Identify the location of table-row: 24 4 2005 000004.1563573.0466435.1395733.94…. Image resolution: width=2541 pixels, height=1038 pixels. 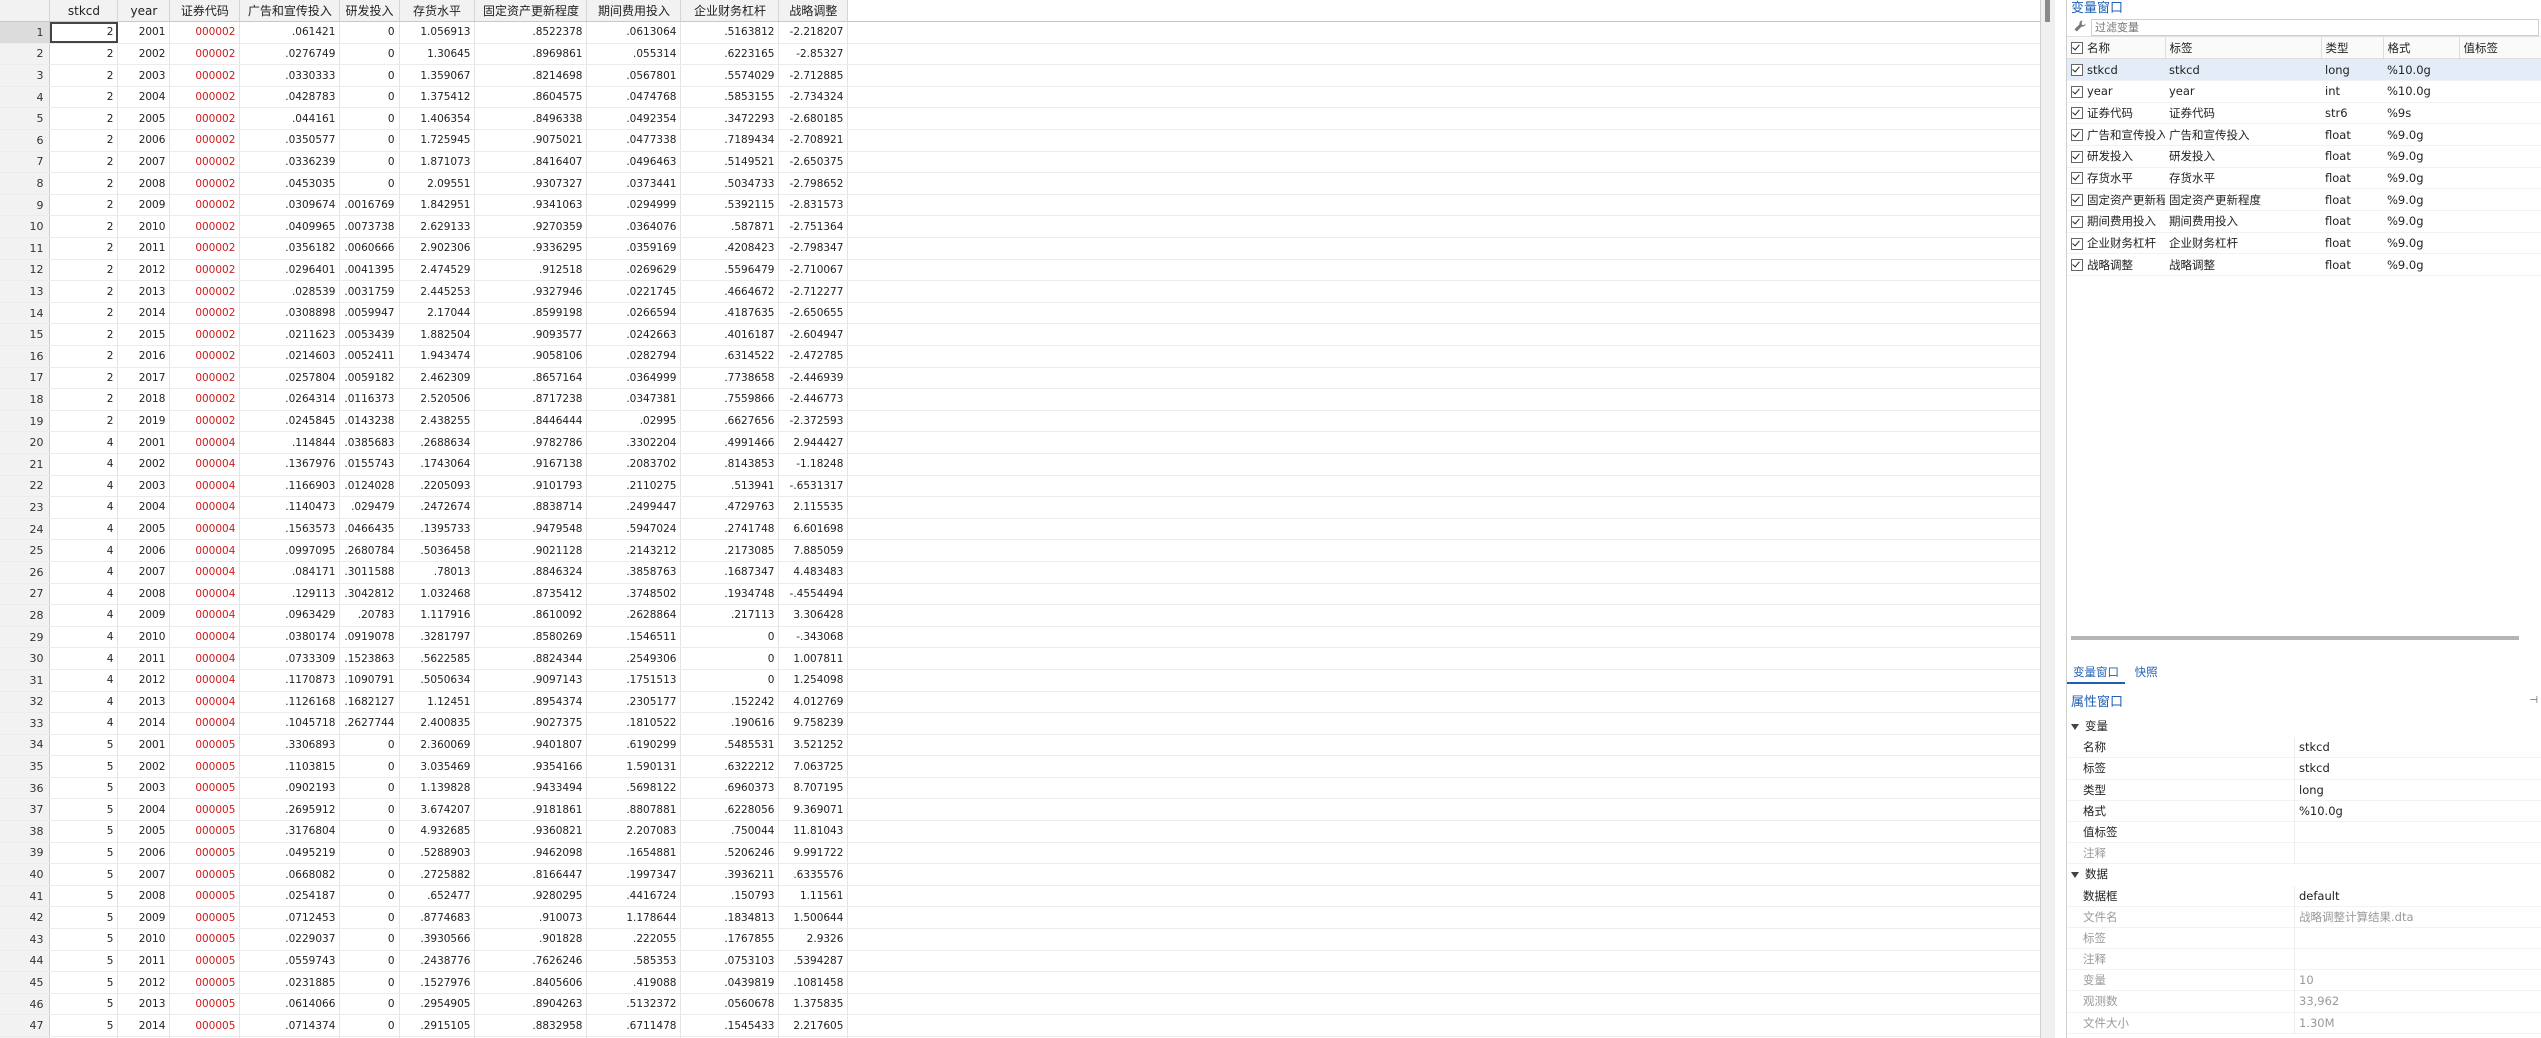
(1020, 529).